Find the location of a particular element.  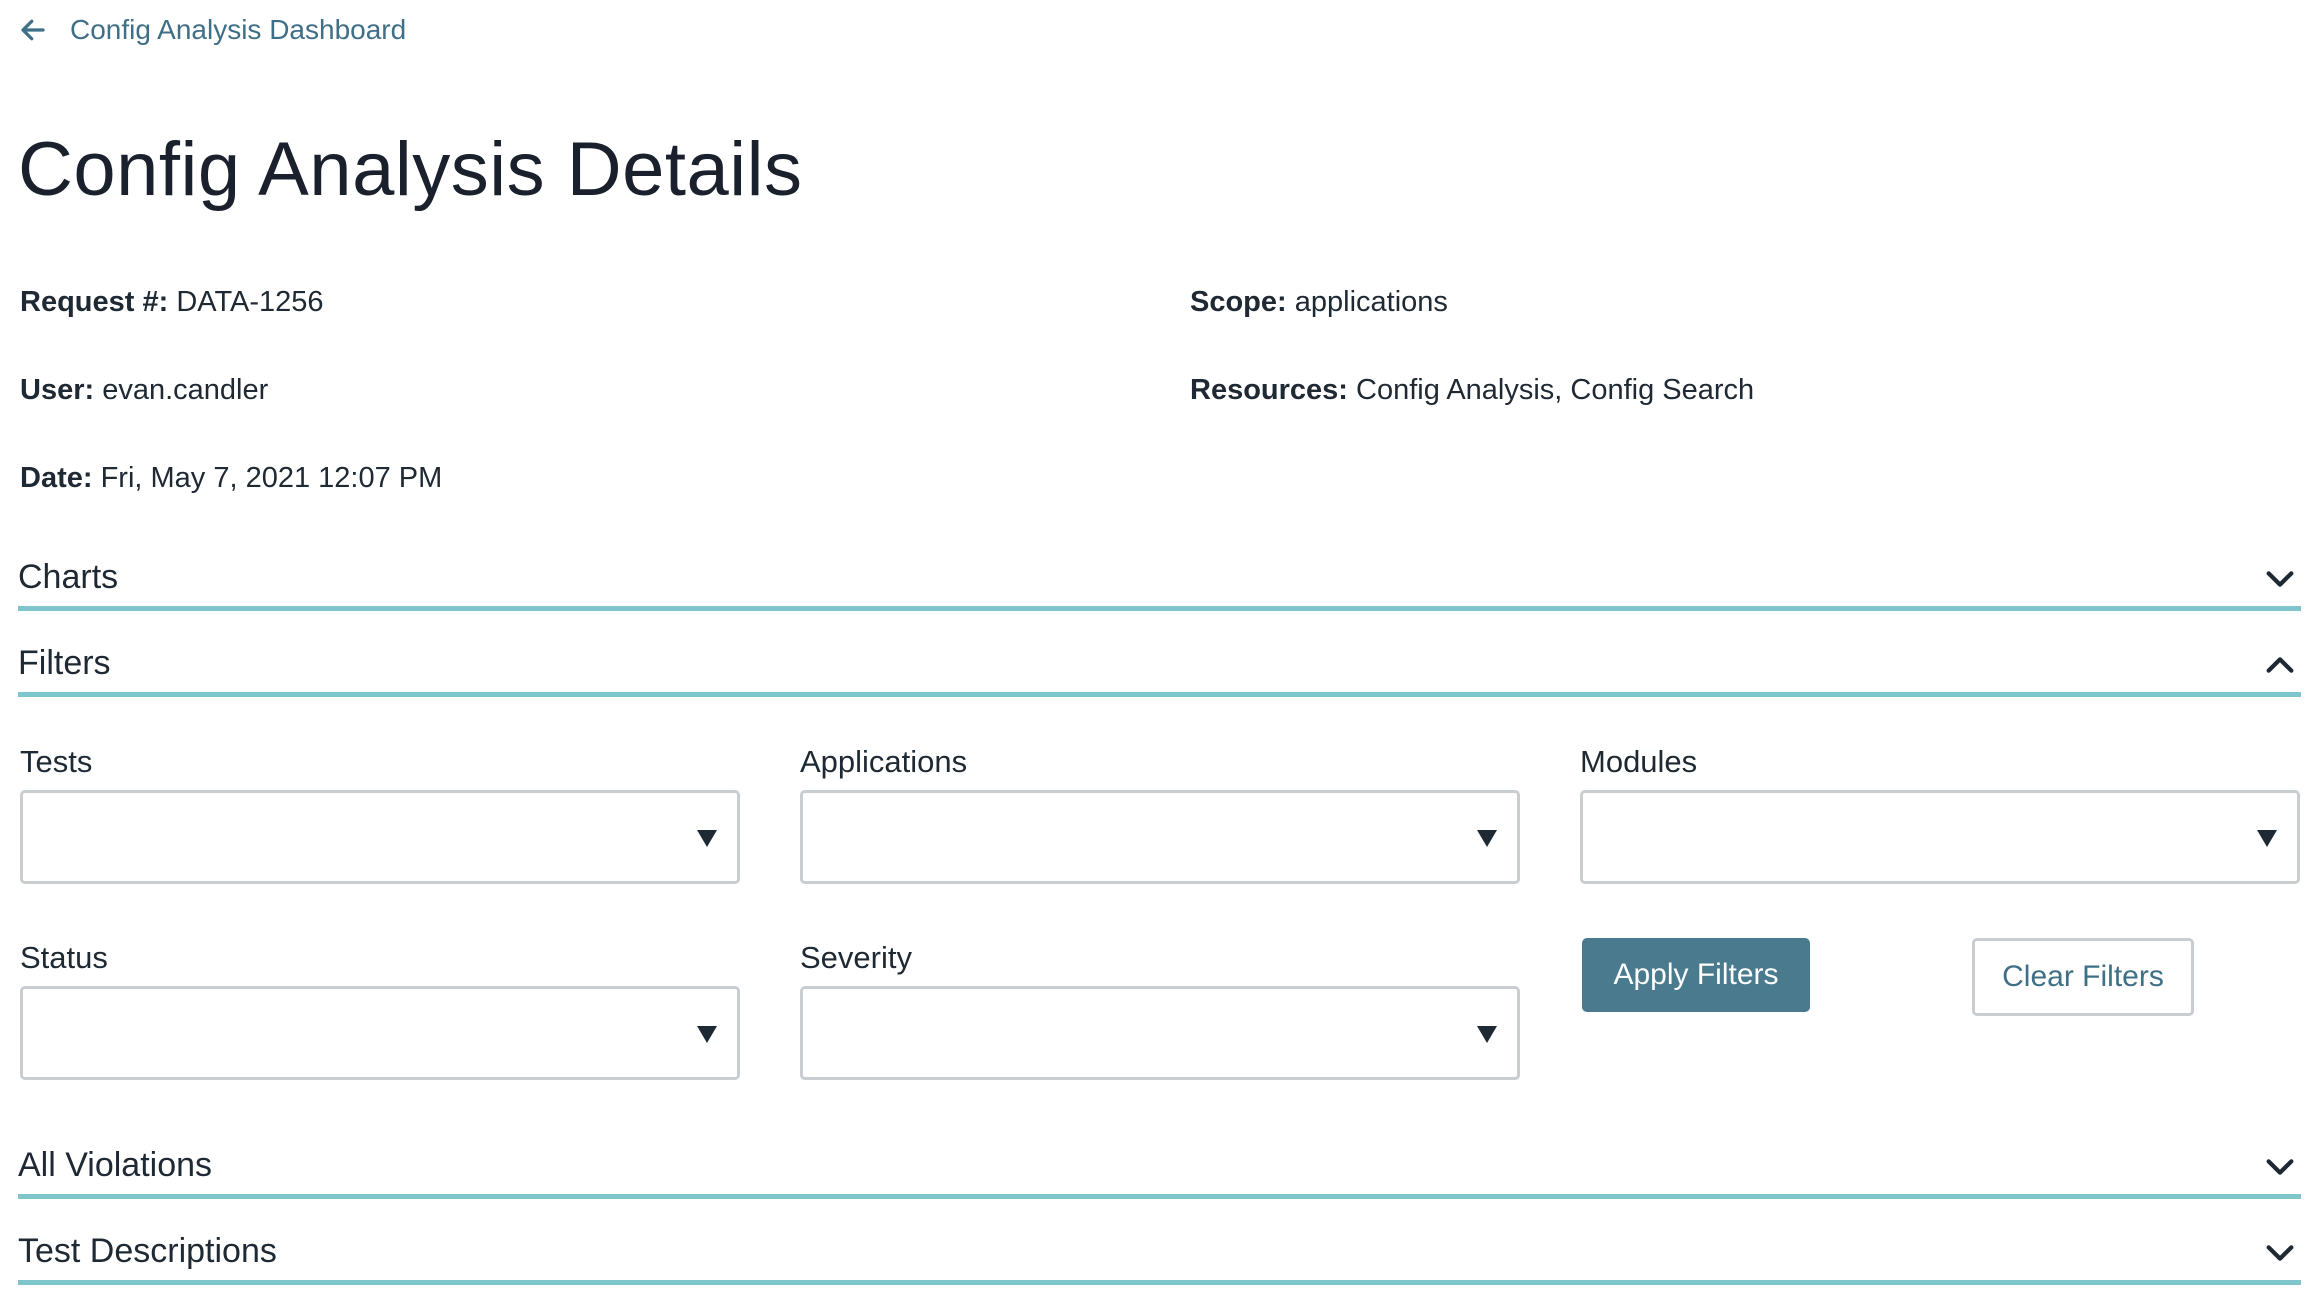

severity-select is located at coordinates (1160, 1033).